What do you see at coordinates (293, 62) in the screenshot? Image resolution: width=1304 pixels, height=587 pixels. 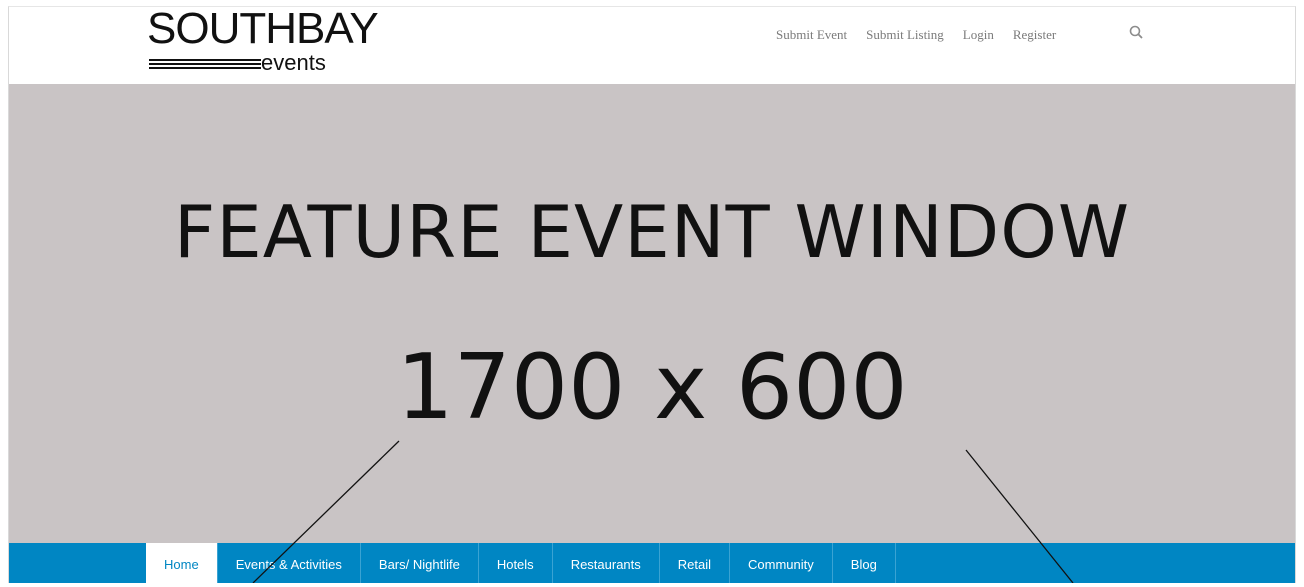 I see `logo-subtitle: events` at bounding box center [293, 62].